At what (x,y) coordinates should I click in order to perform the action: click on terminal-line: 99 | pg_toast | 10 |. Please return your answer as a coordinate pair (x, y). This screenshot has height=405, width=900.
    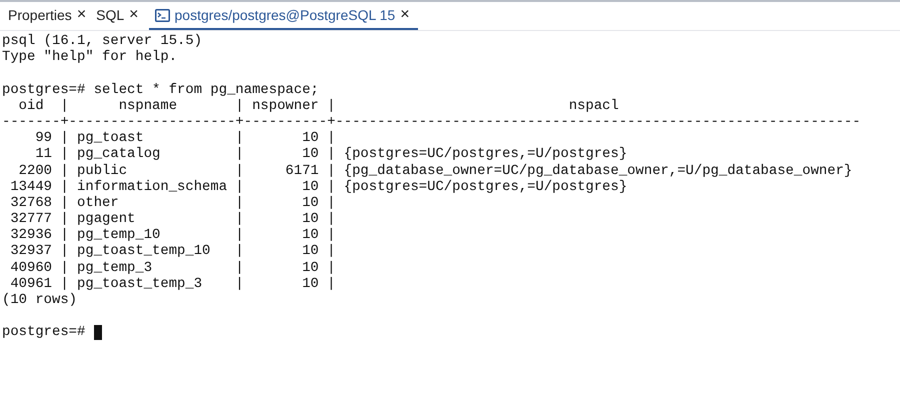
    Looking at the image, I should click on (185, 138).